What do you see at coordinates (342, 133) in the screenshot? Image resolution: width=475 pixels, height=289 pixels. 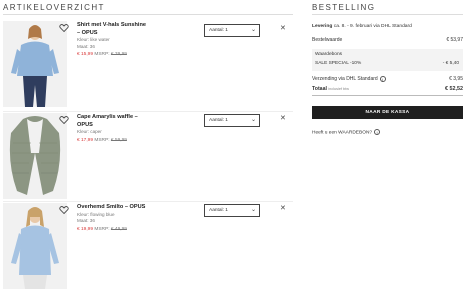 I see `voucher-link-text: Heeft u een WAARDEBON?` at bounding box center [342, 133].